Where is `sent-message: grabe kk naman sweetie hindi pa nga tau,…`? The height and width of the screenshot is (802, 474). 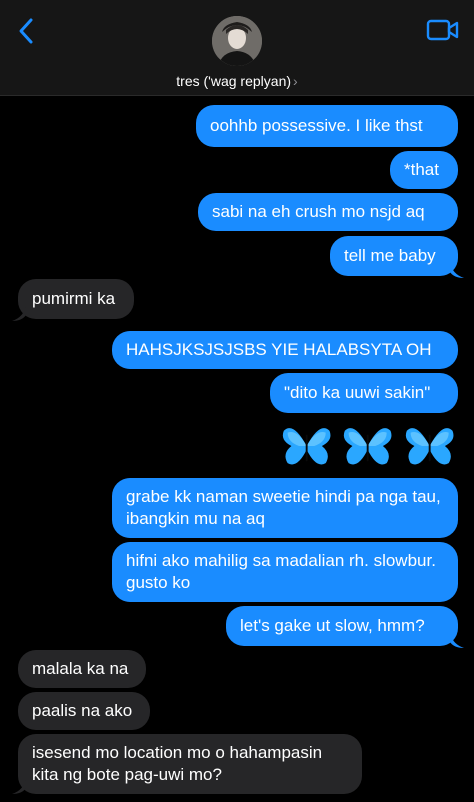
sent-message: grabe kk naman sweetie hindi pa nga tau,… is located at coordinates (285, 508).